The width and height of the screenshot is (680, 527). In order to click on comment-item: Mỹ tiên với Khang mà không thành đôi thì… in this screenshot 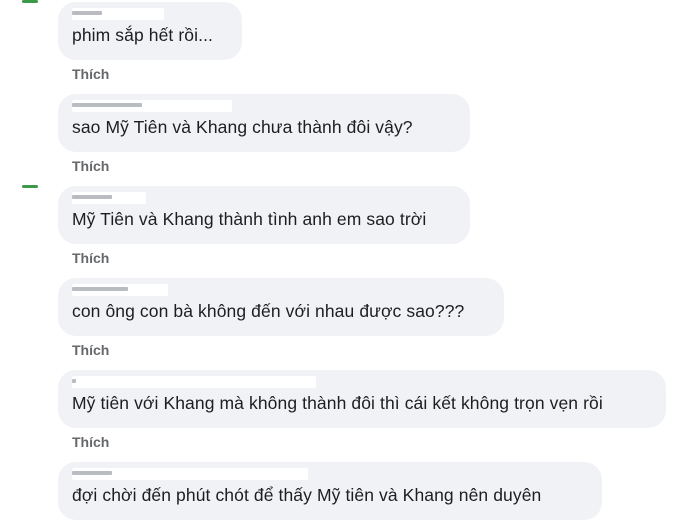, I will do `click(362, 399)`.